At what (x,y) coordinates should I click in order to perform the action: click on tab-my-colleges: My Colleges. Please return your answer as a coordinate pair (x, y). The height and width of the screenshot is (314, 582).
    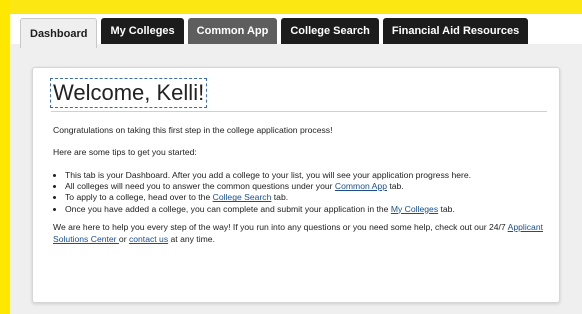
    Looking at the image, I should click on (142, 31).